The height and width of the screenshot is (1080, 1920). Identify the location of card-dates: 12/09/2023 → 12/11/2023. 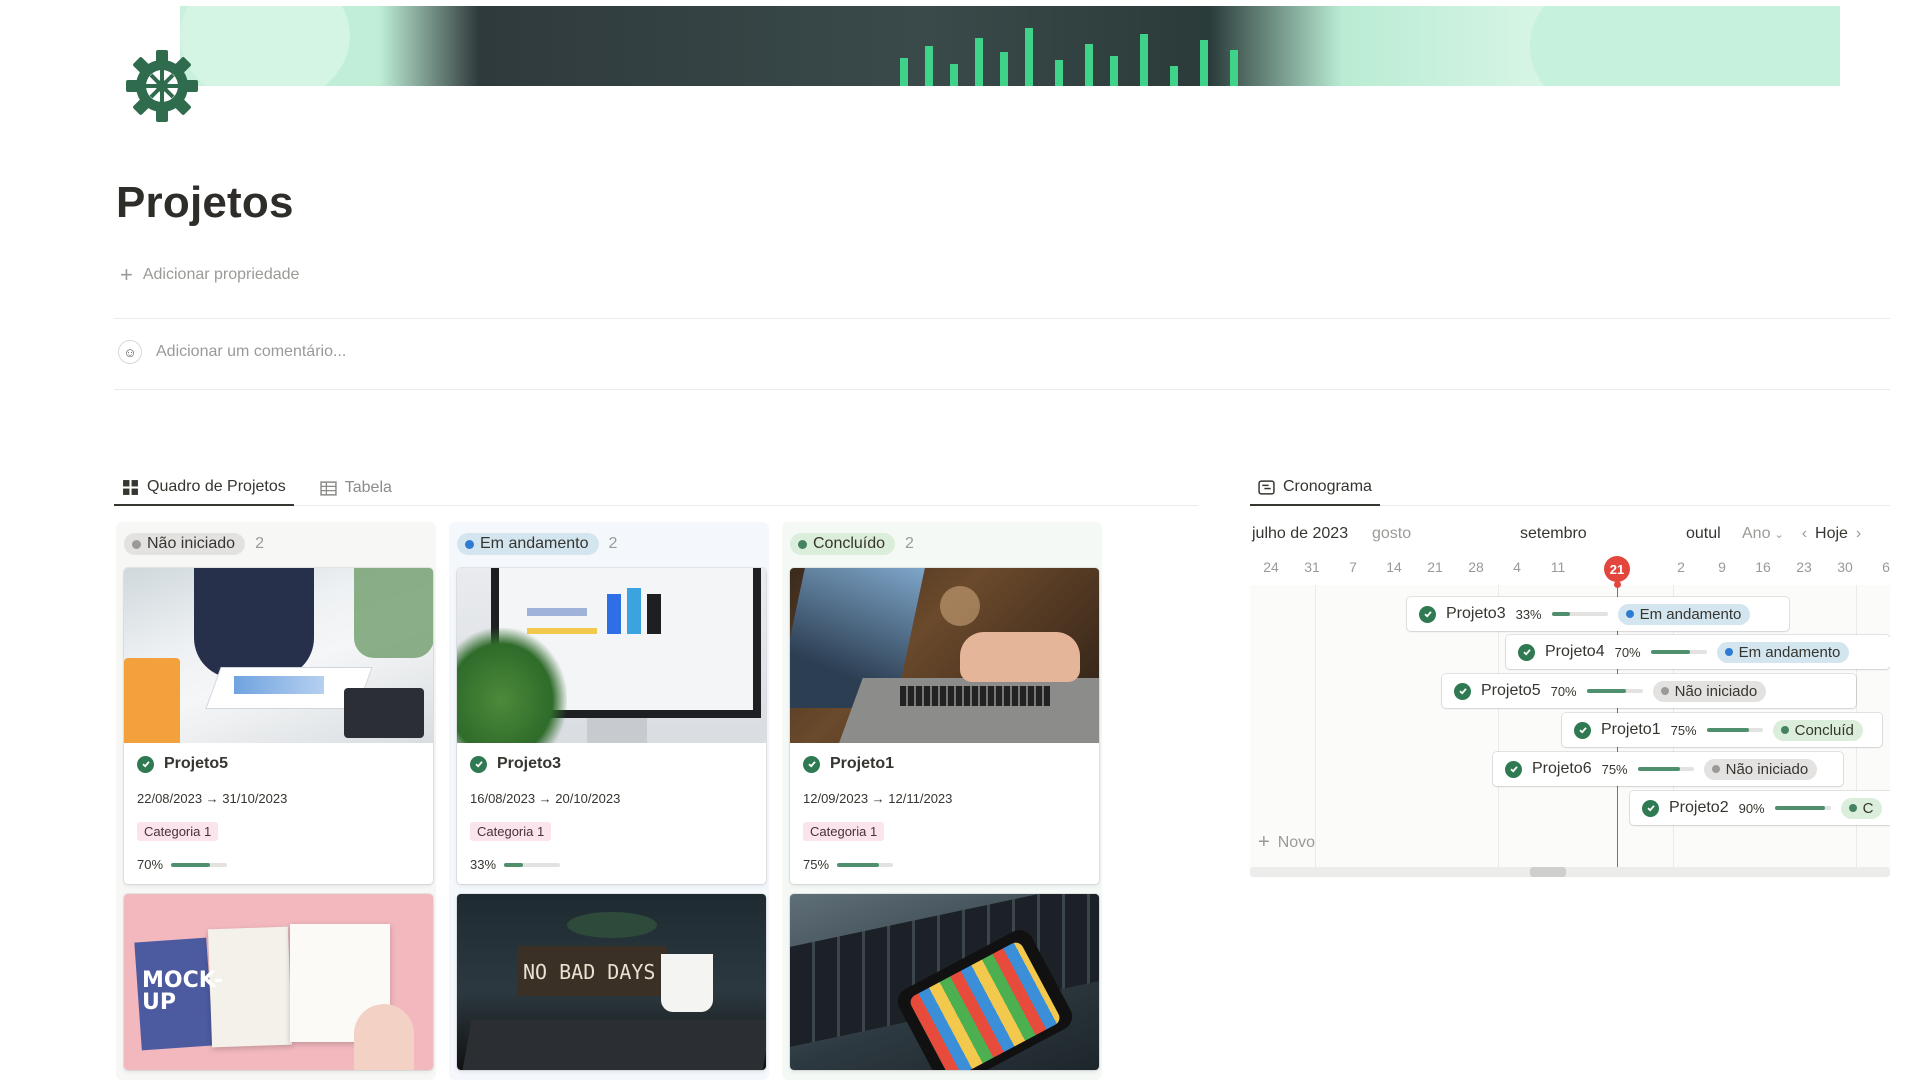
(878, 798).